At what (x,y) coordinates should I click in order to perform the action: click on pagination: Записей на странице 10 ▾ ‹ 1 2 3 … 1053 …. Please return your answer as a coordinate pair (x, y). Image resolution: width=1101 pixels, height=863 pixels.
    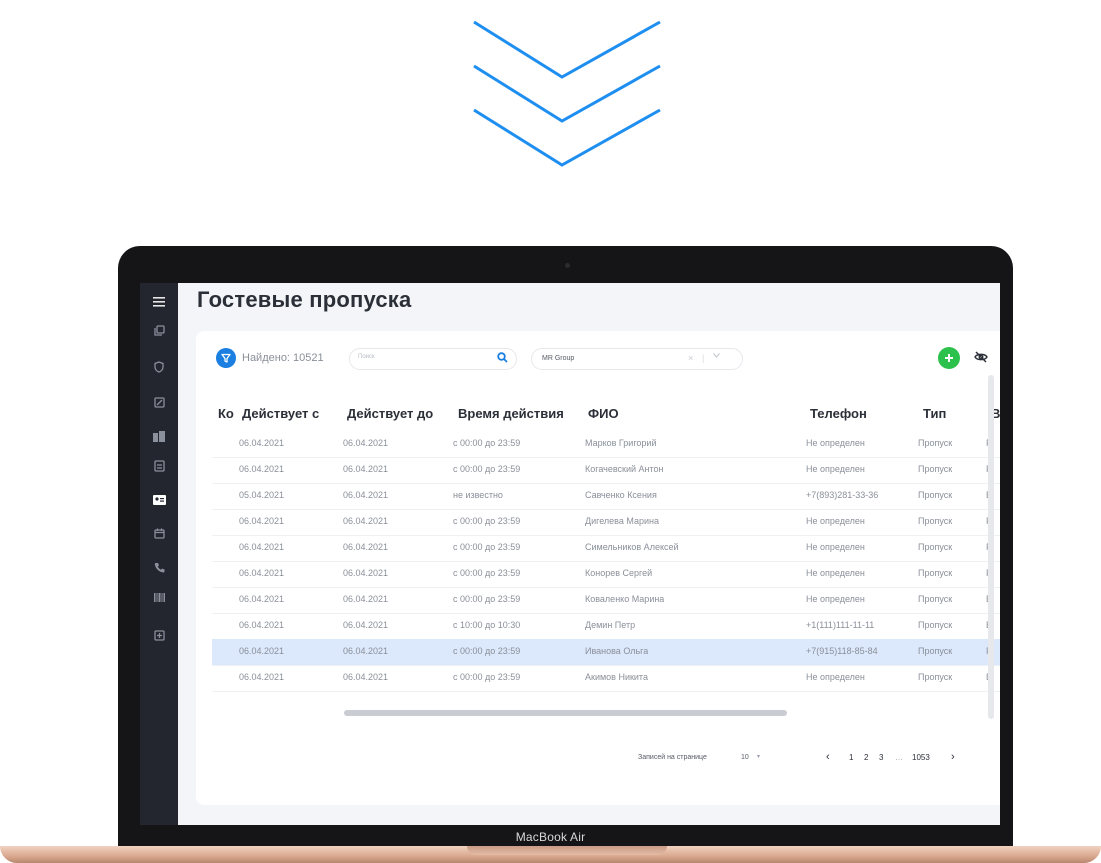
    Looking at the image, I should click on (598, 761).